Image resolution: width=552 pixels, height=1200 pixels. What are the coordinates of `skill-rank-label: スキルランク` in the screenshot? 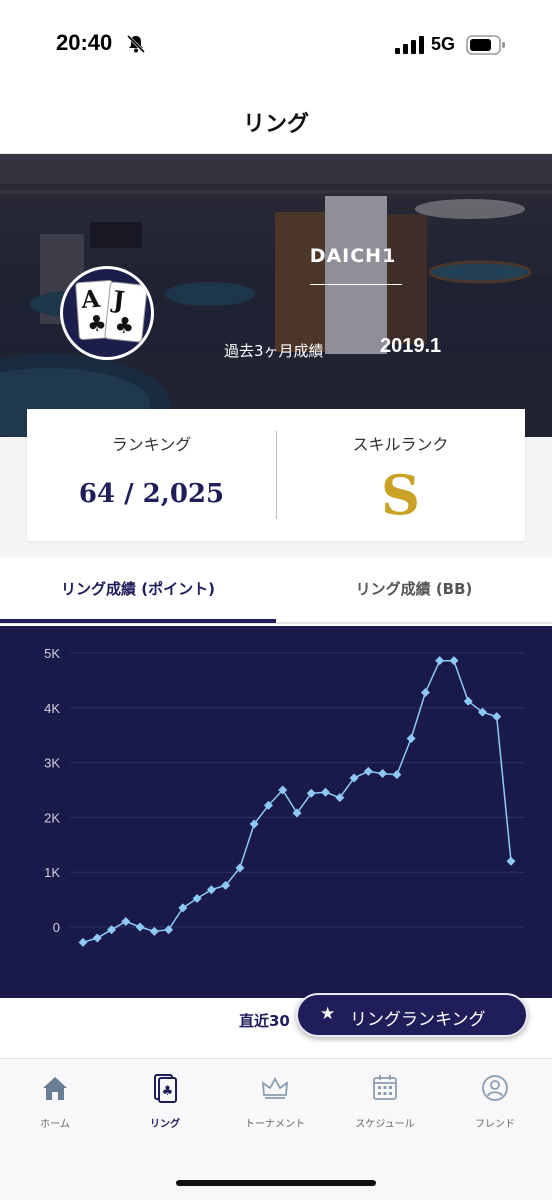 It's located at (400, 444).